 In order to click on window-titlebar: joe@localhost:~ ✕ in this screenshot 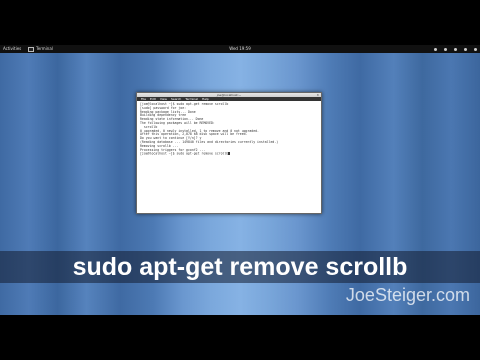, I will do `click(229, 95)`.